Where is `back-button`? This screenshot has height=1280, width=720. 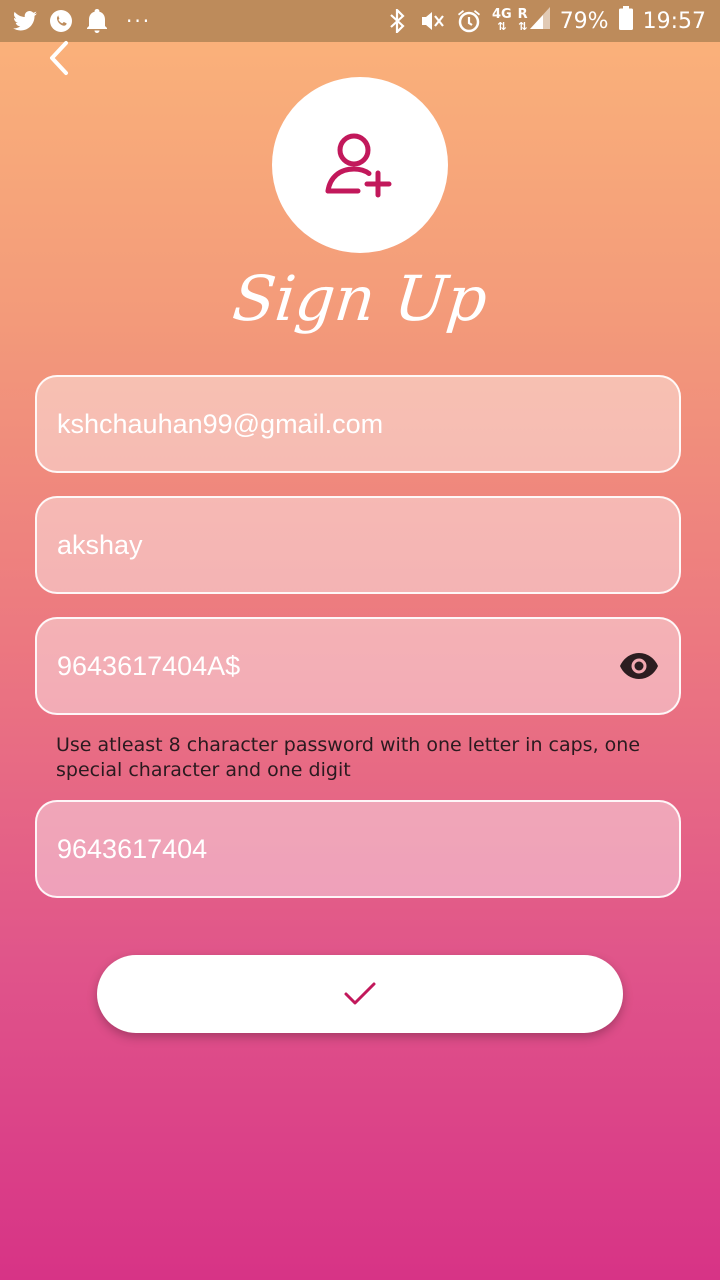
back-button is located at coordinates (58, 58).